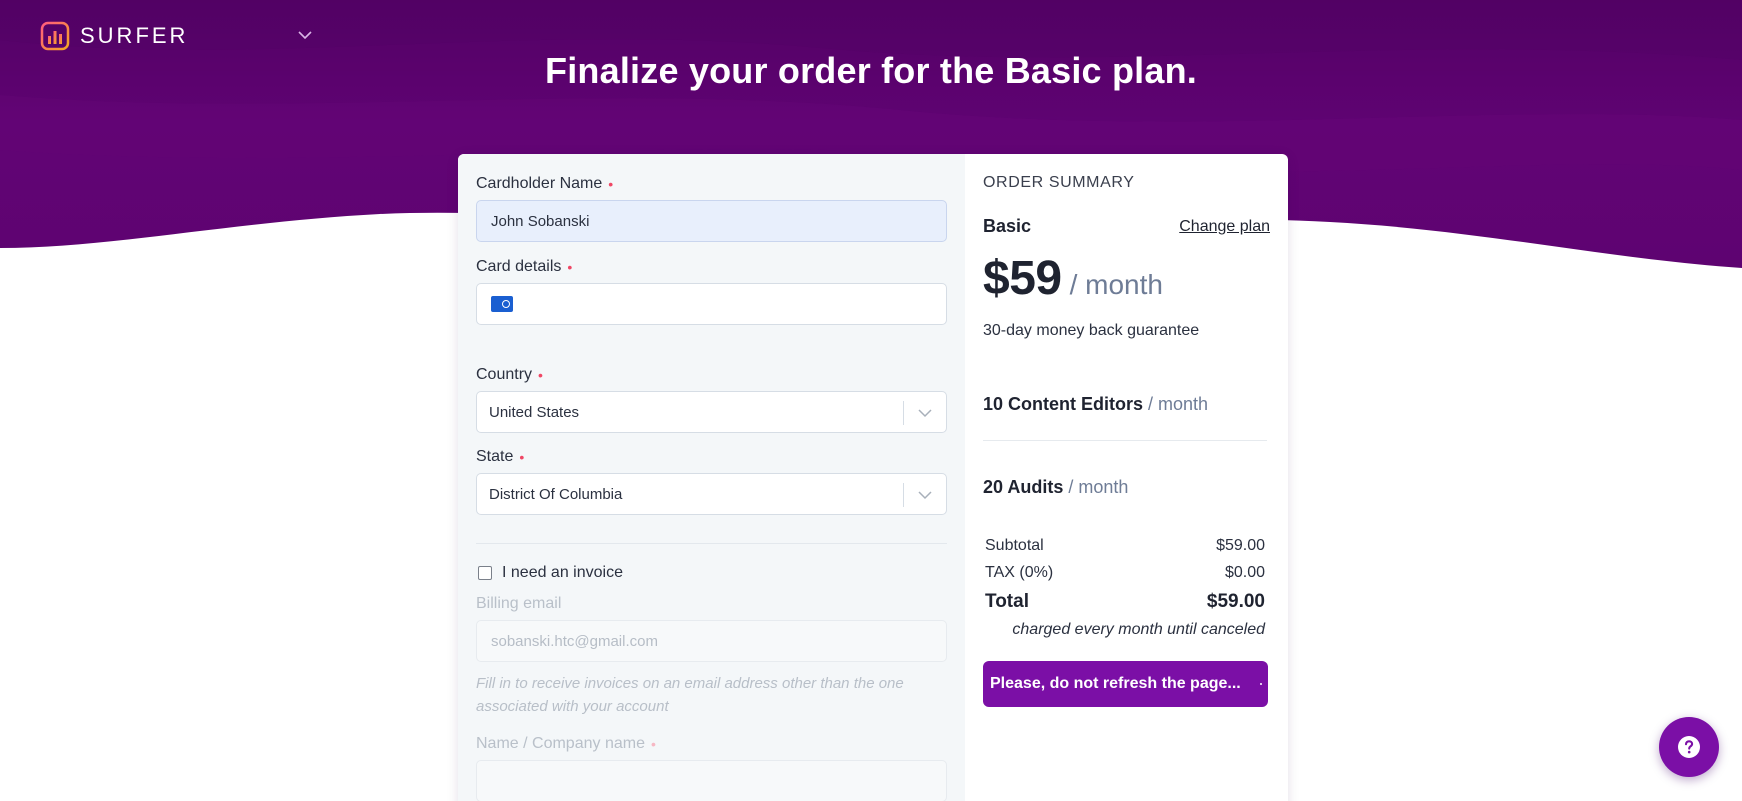 The width and height of the screenshot is (1742, 801). Describe the element at coordinates (1007, 226) in the screenshot. I see `plan-name: Basic` at that location.